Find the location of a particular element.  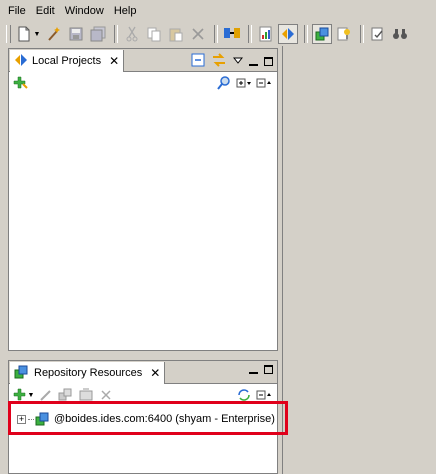

add-dropdown-icon: ▼ is located at coordinates (31, 395).